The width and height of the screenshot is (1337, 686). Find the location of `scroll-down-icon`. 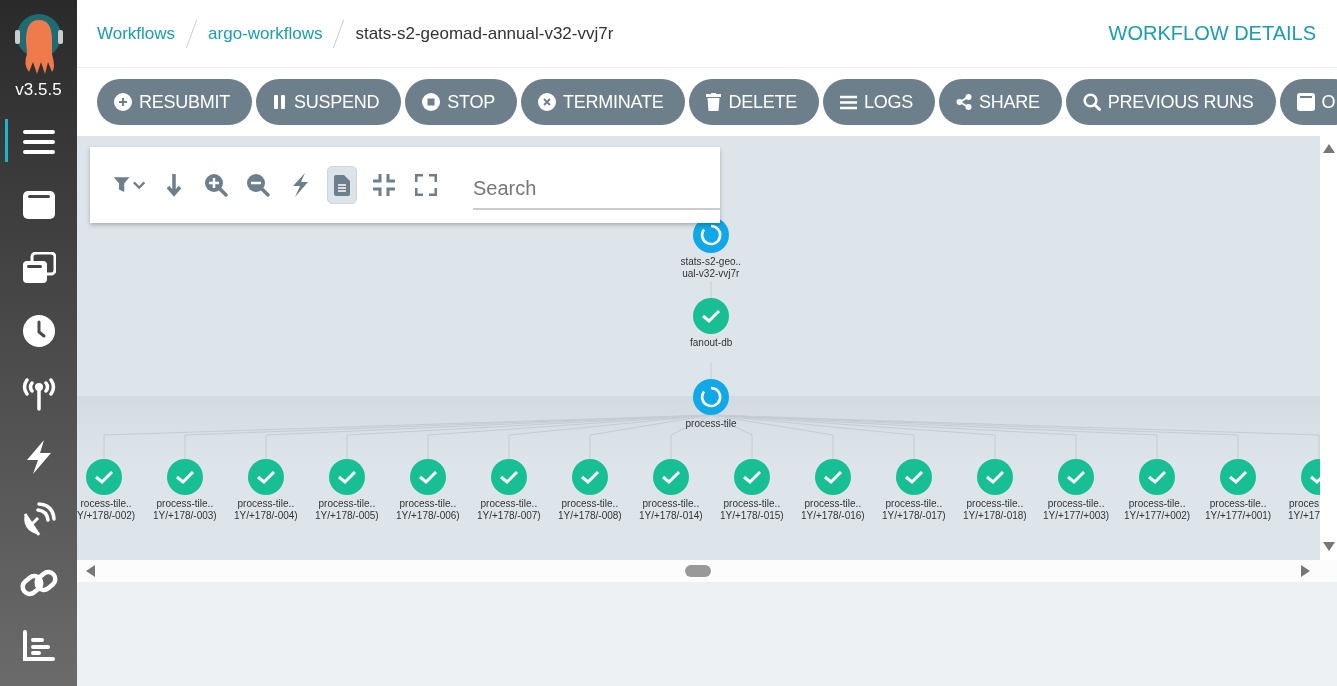

scroll-down-icon is located at coordinates (1329, 546).